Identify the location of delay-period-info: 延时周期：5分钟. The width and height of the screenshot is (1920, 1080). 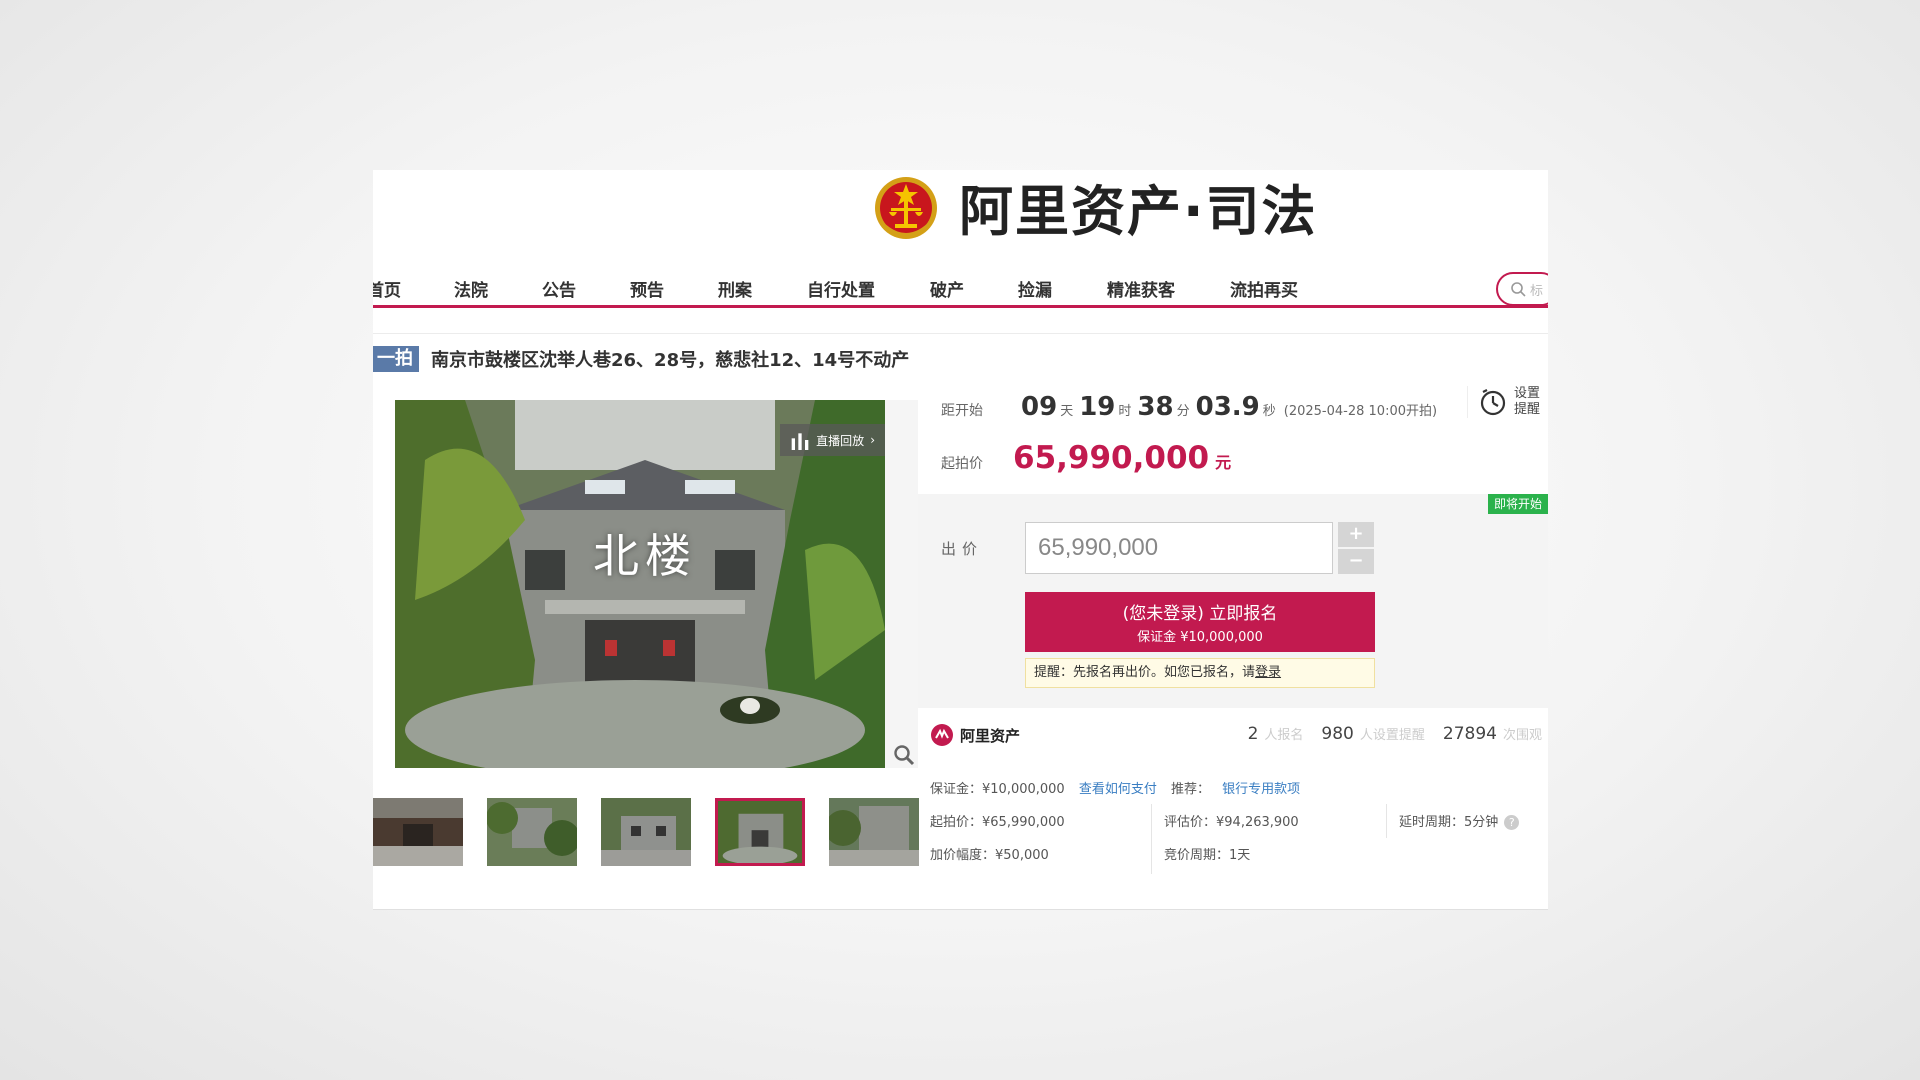
(1449, 822).